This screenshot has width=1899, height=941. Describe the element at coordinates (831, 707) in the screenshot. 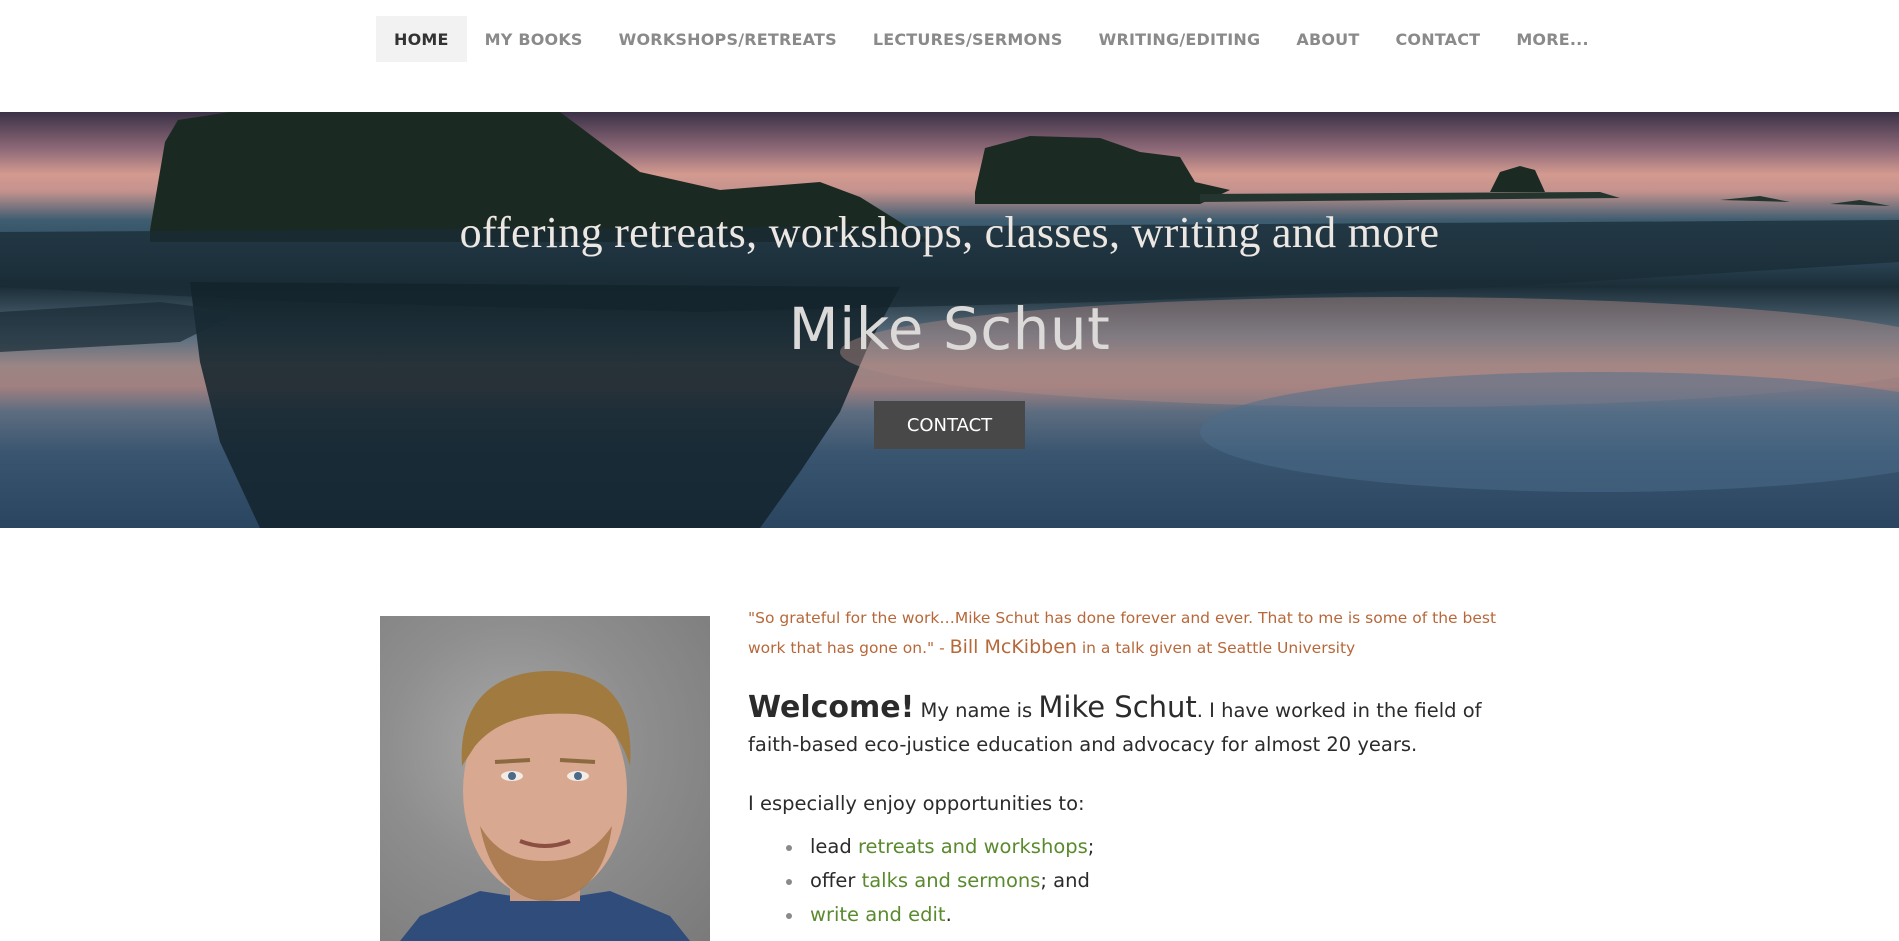

I see `welcome-greeting: Welcome!` at that location.